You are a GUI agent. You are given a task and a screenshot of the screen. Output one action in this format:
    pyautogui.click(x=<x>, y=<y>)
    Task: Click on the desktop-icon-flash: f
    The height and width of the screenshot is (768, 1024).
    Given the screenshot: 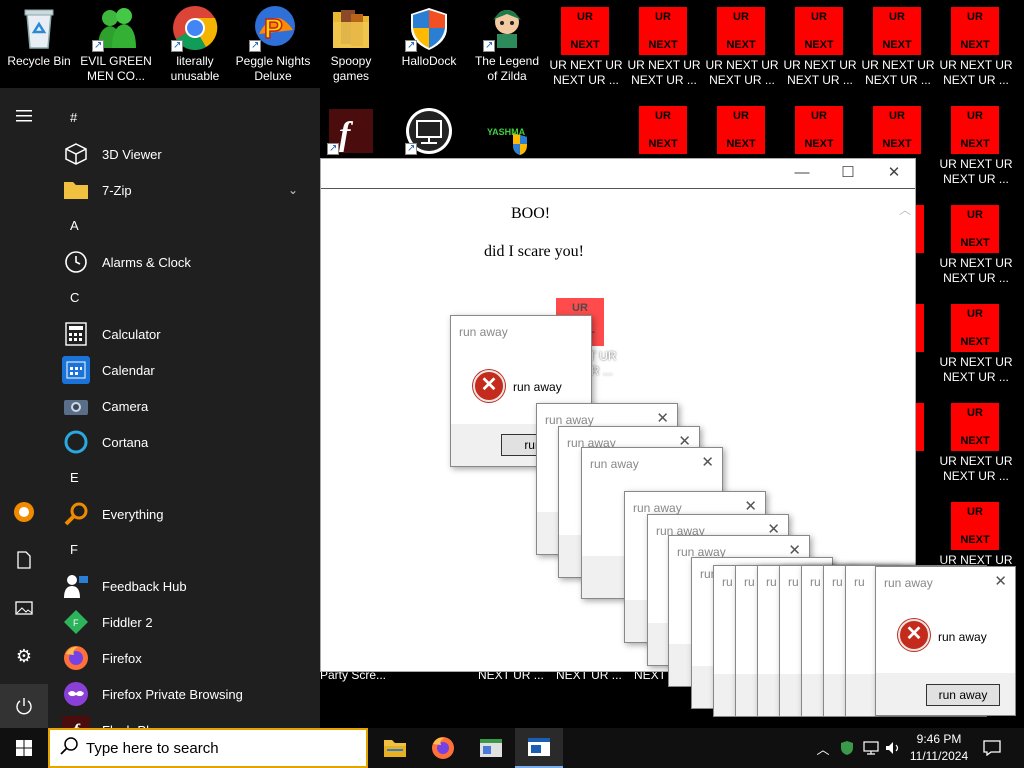 What is the action you would take?
    pyautogui.click(x=351, y=130)
    